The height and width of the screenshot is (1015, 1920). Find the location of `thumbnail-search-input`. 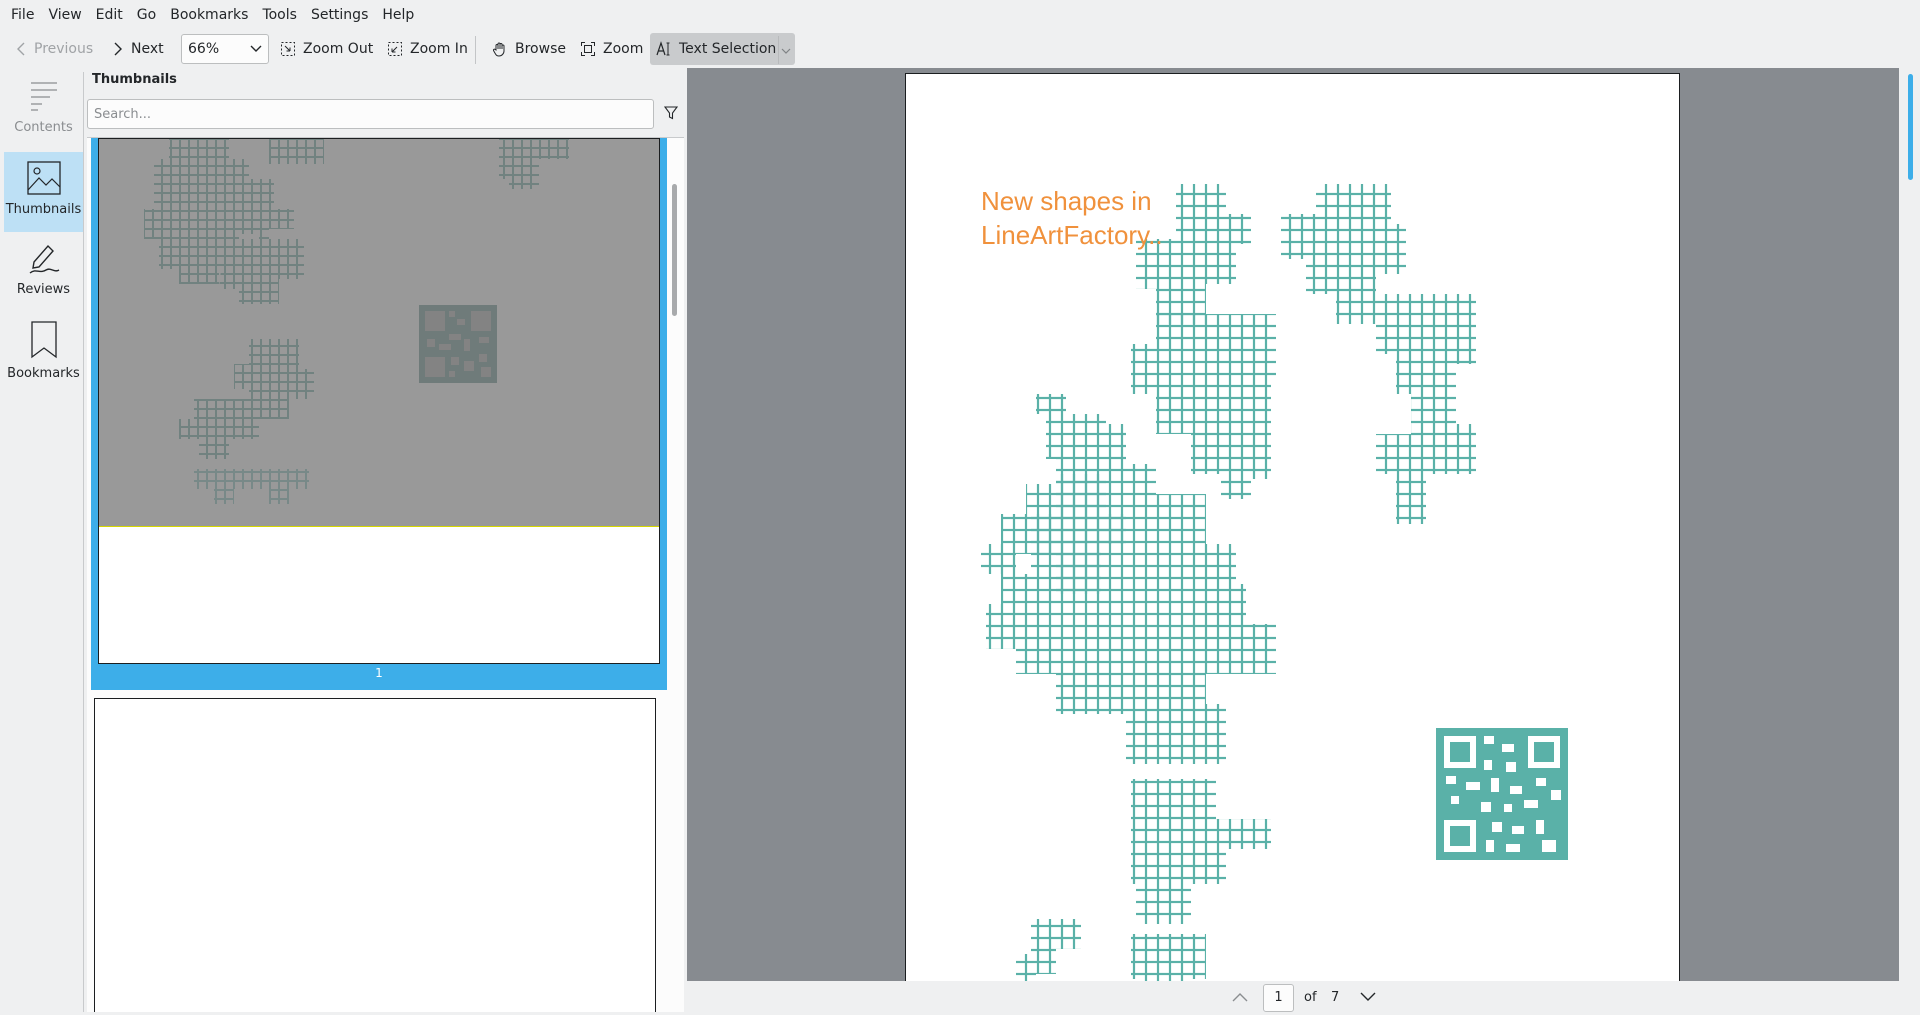

thumbnail-search-input is located at coordinates (370, 114).